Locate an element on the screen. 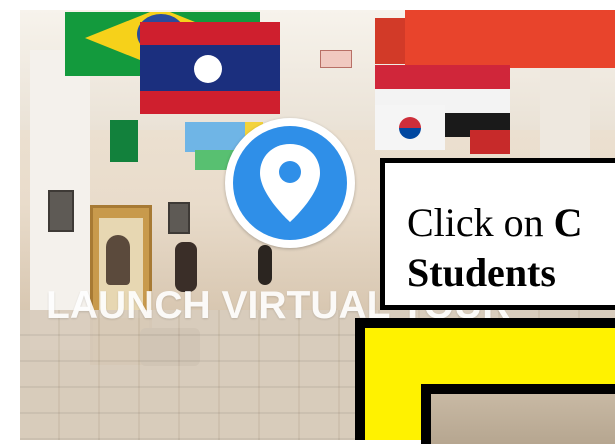 Image resolution: width=615 pixels, height=444 pixels. flag-red-edge is located at coordinates (390, 41).